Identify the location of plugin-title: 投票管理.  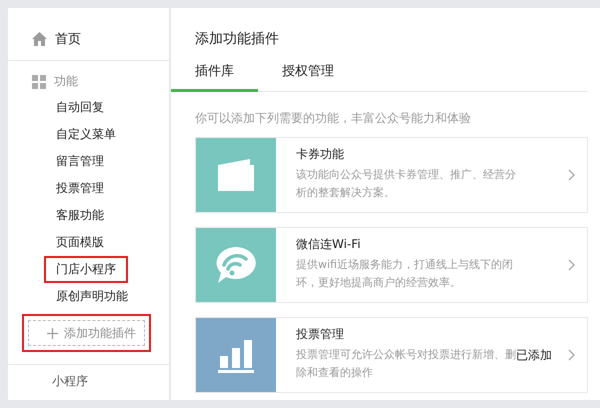
(320, 334).